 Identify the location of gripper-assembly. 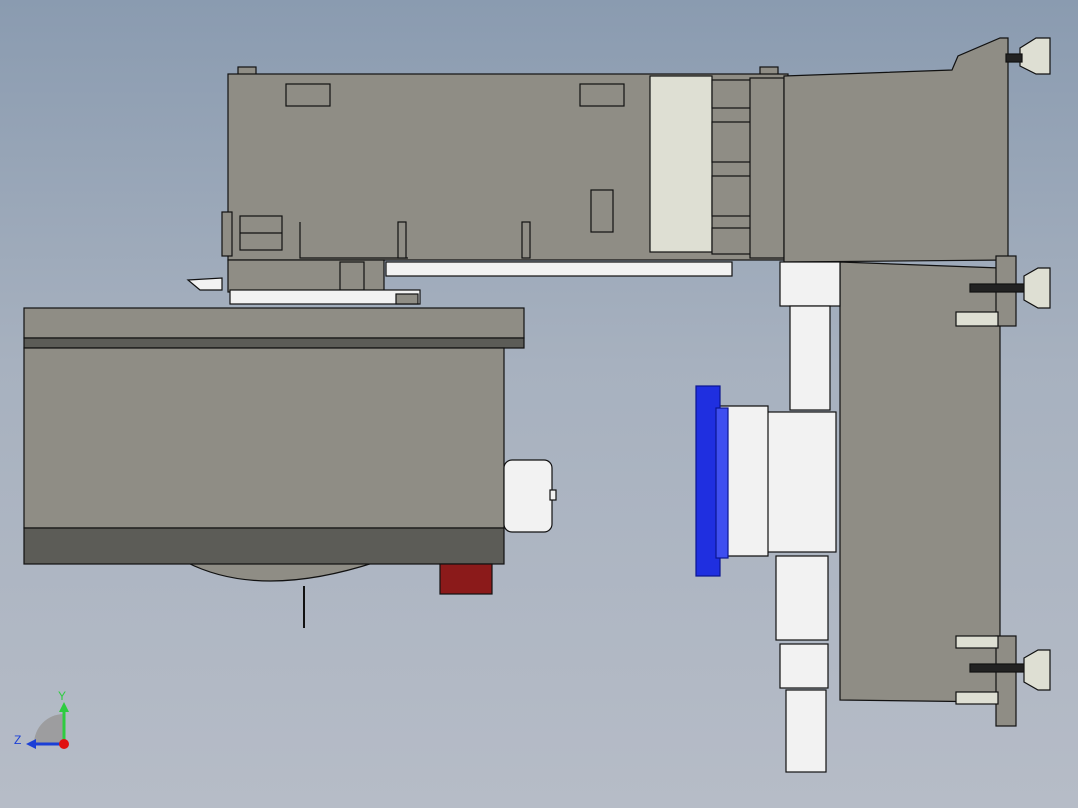
(766, 481).